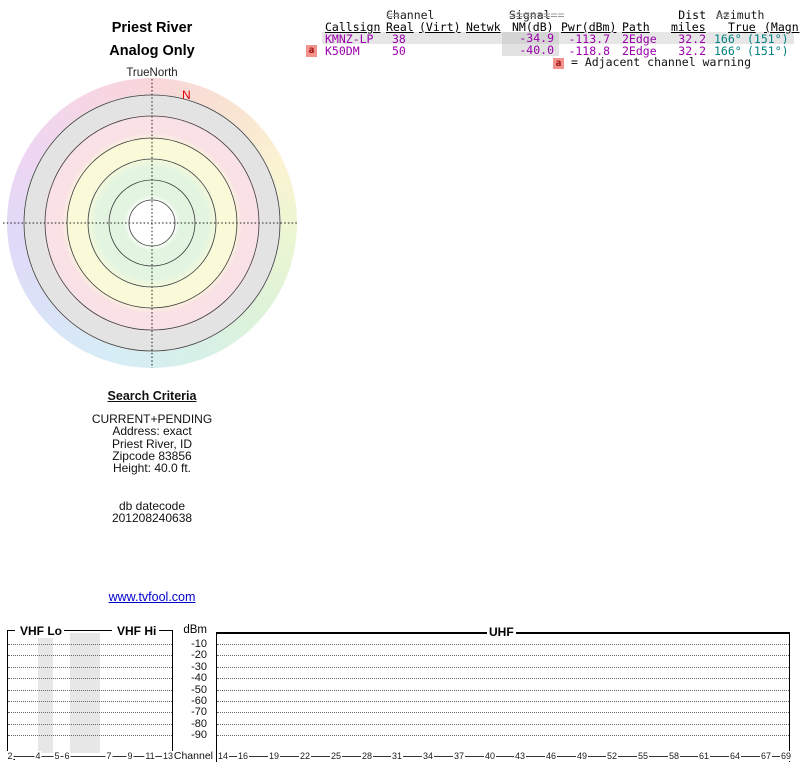  What do you see at coordinates (38, 756) in the screenshot?
I see `vhf-channel-tick-label: 4` at bounding box center [38, 756].